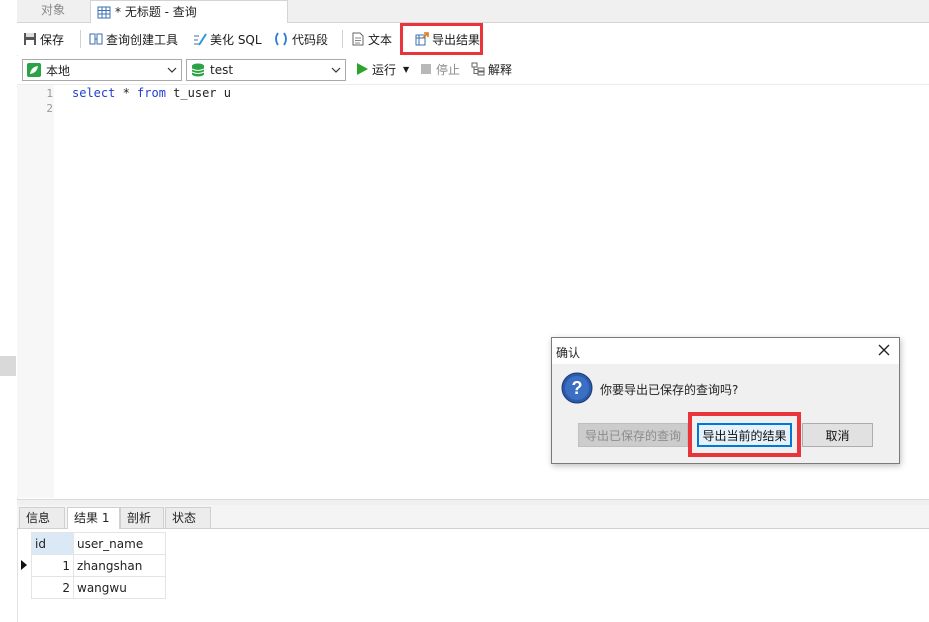 The image size is (929, 622). I want to click on tab-bar: 对象 * 无标题 - 查询, so click(473, 11).